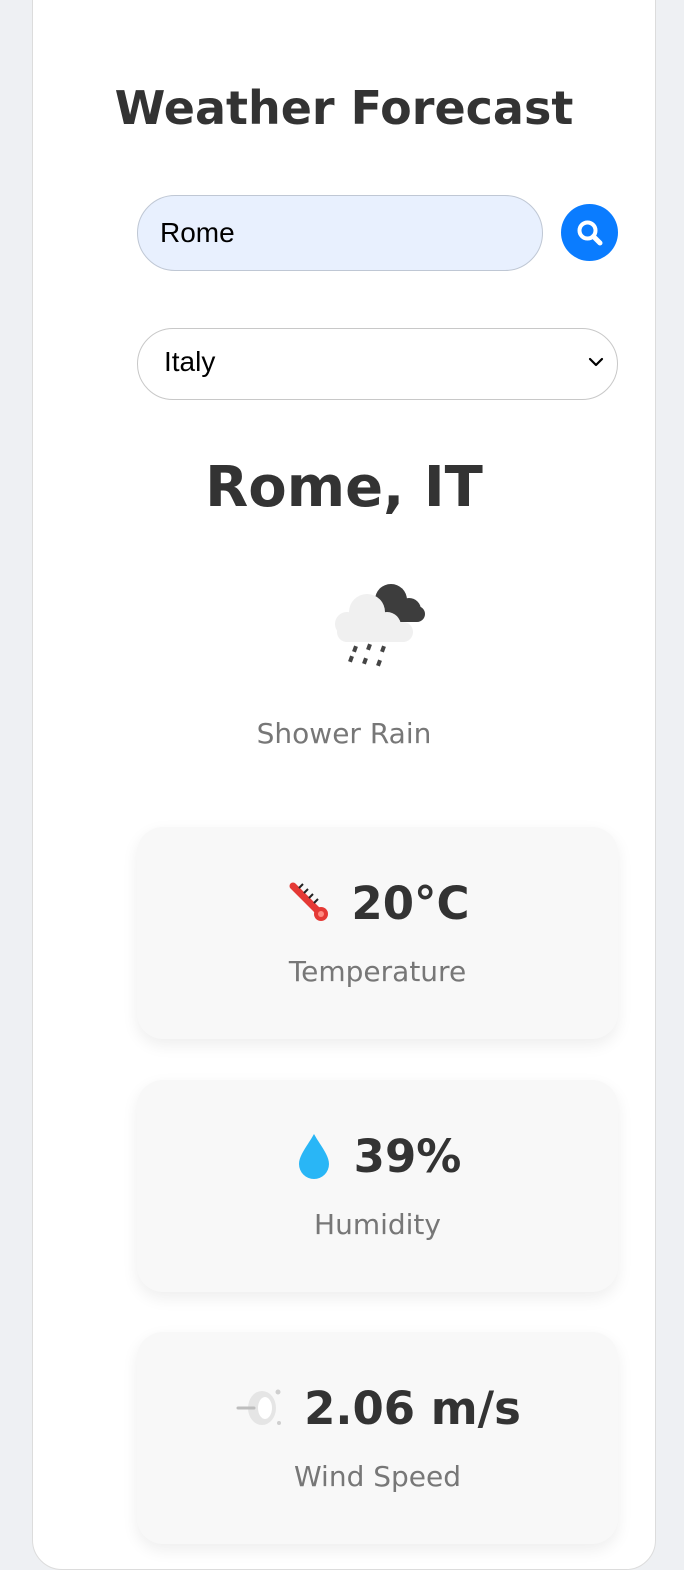 This screenshot has height=1570, width=684. What do you see at coordinates (377, 1438) in the screenshot?
I see `wind-card: 2.06 m/s Wind Speed` at bounding box center [377, 1438].